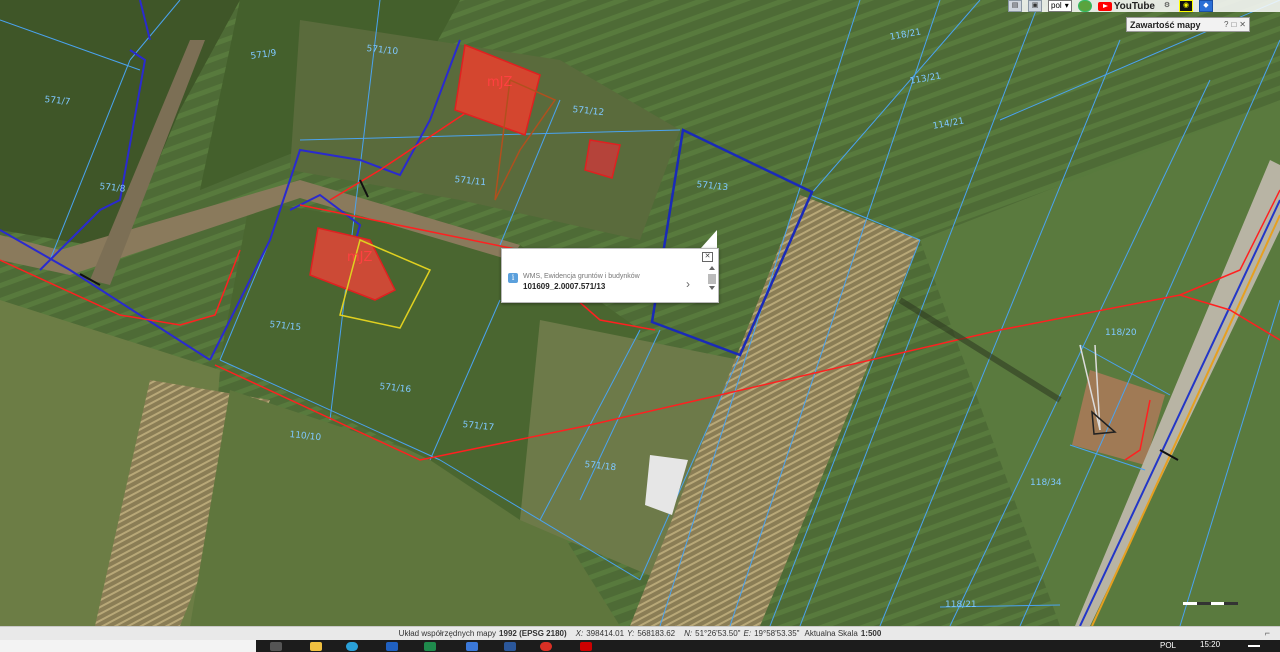 The image size is (1280, 652). Describe the element at coordinates (1046, 483) in the screenshot. I see `parcel-label: 118/34` at that location.